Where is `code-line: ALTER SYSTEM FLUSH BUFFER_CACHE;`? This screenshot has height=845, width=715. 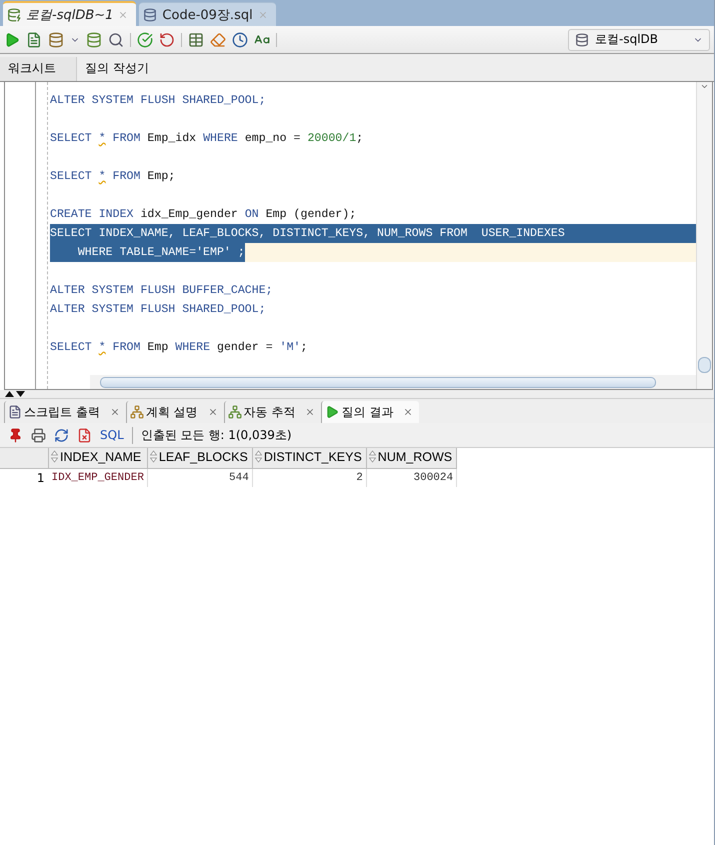
code-line: ALTER SYSTEM FLUSH BUFFER_CACHE; is located at coordinates (161, 291).